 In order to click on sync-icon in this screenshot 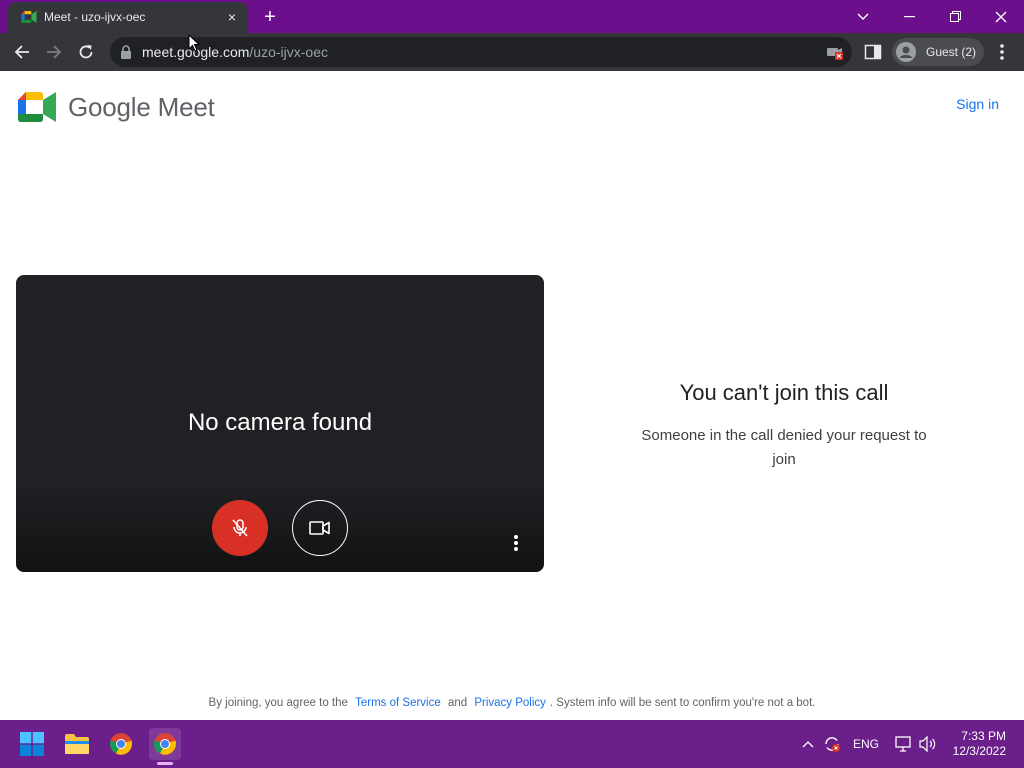, I will do `click(832, 744)`.